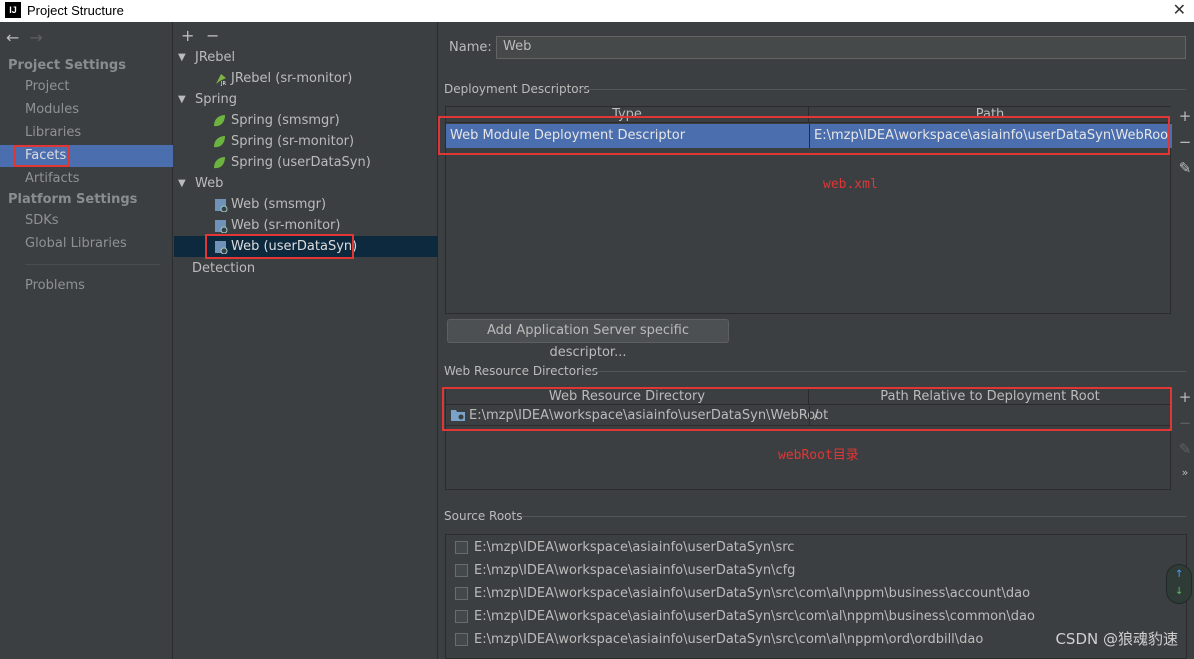  Describe the element at coordinates (216, 99) in the screenshot. I see `tree-group-label: Spring` at that location.